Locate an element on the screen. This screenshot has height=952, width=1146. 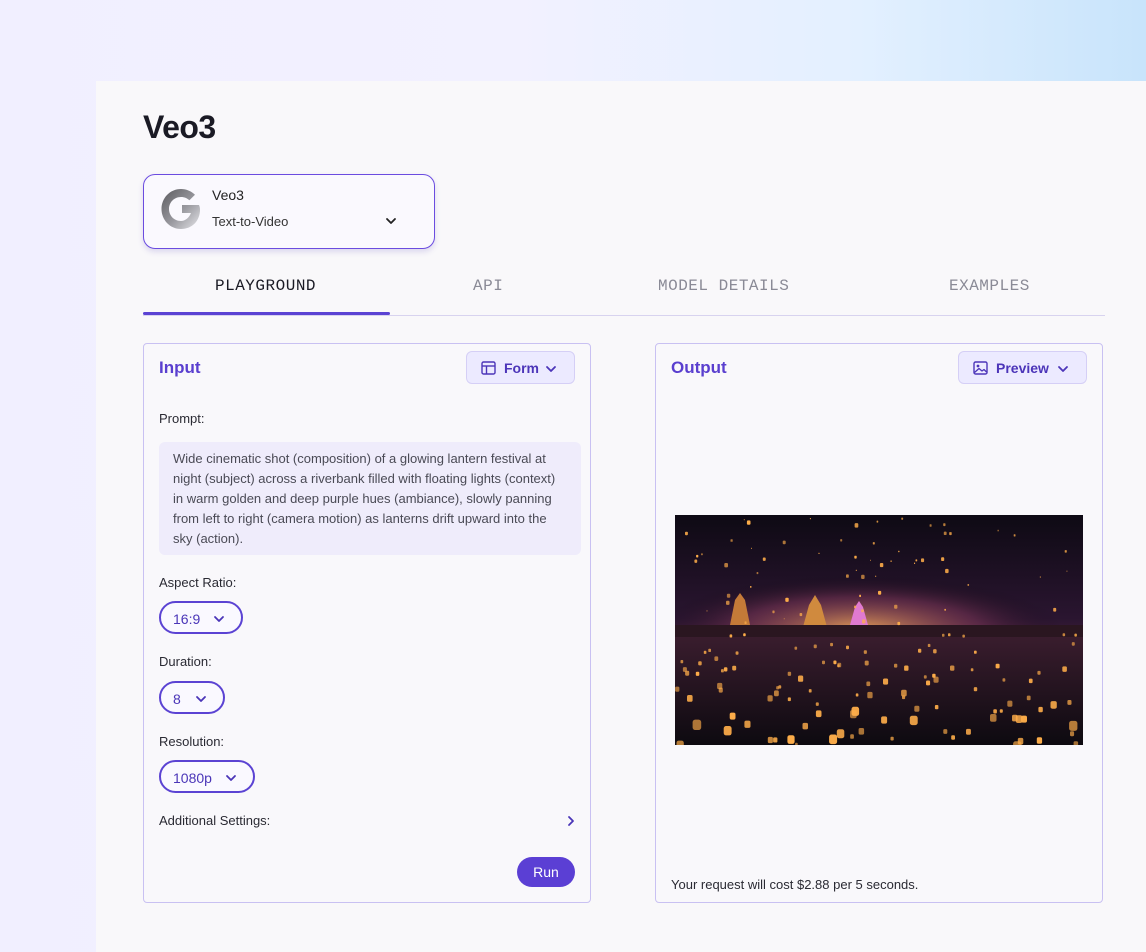
table-icon is located at coordinates (488, 368).